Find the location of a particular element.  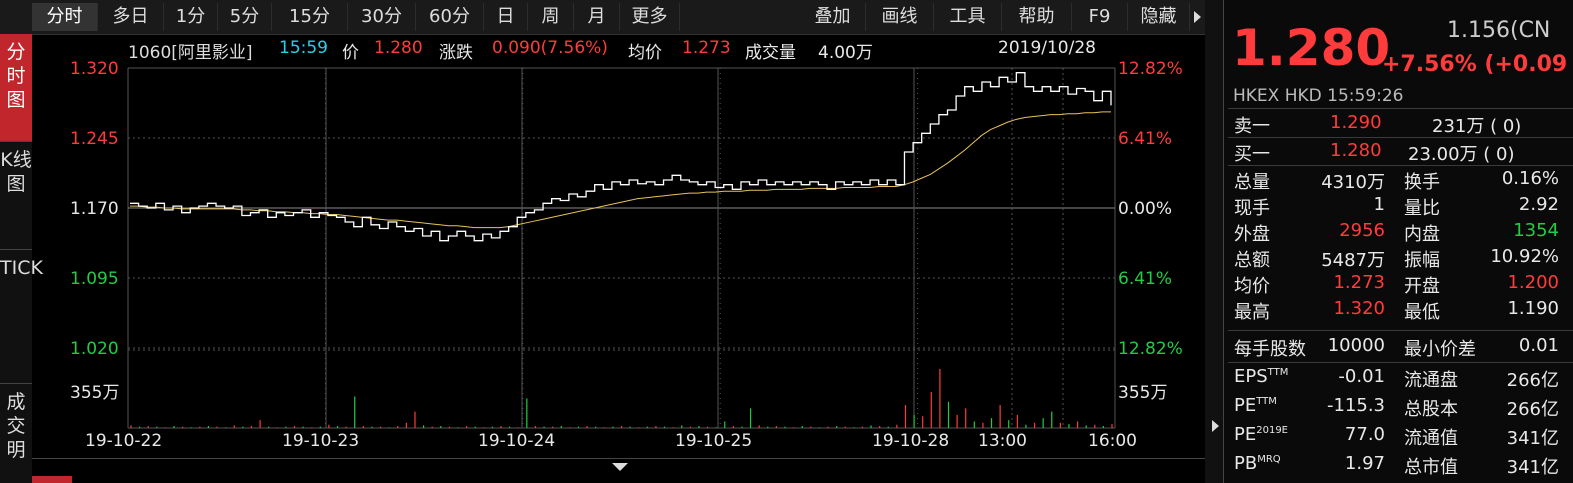

fundamental-label: PE2019E is located at coordinates (1261, 434).